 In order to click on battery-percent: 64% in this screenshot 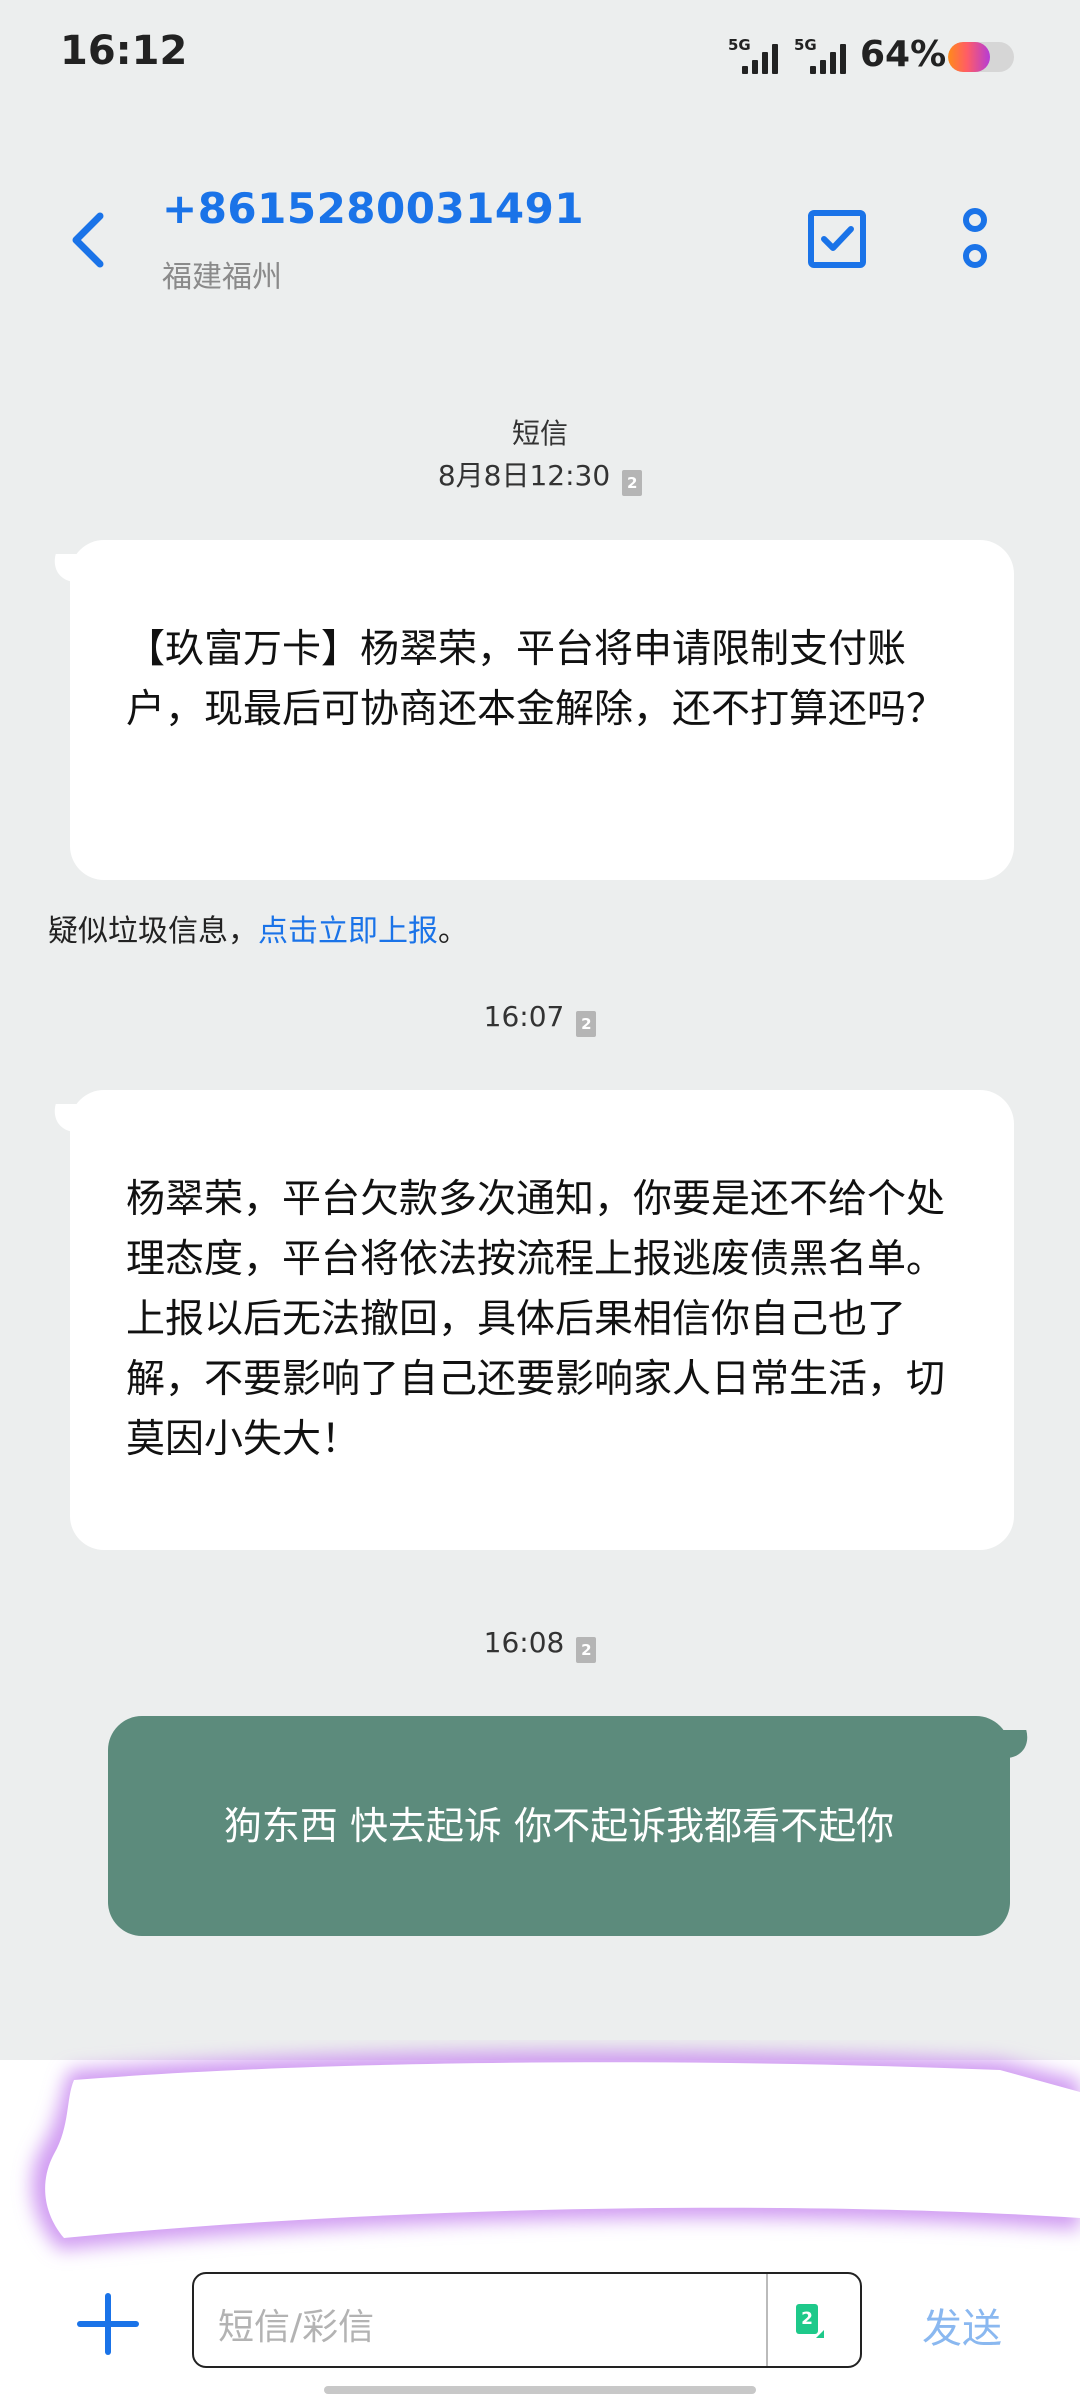, I will do `click(903, 54)`.